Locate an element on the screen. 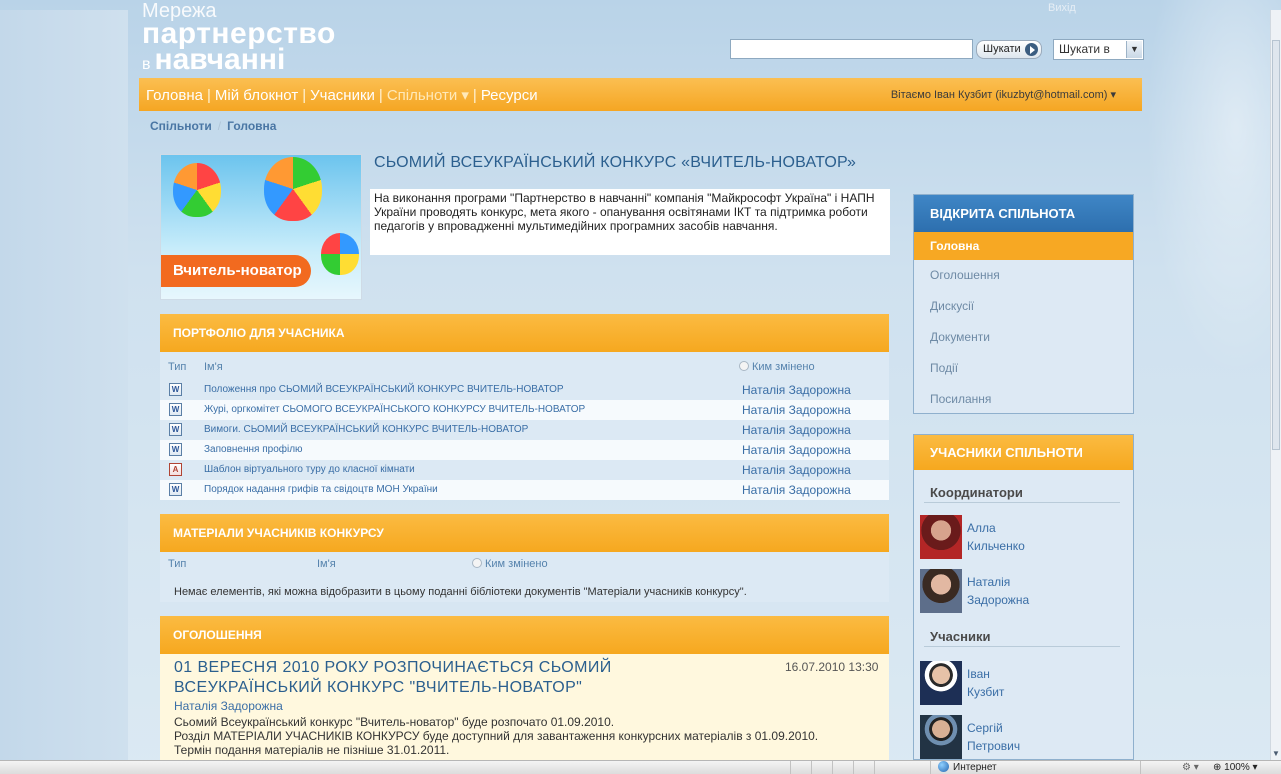 Image resolution: width=1281 pixels, height=774 pixels. member-card: Іван Кузбит is located at coordinates (1020, 684).